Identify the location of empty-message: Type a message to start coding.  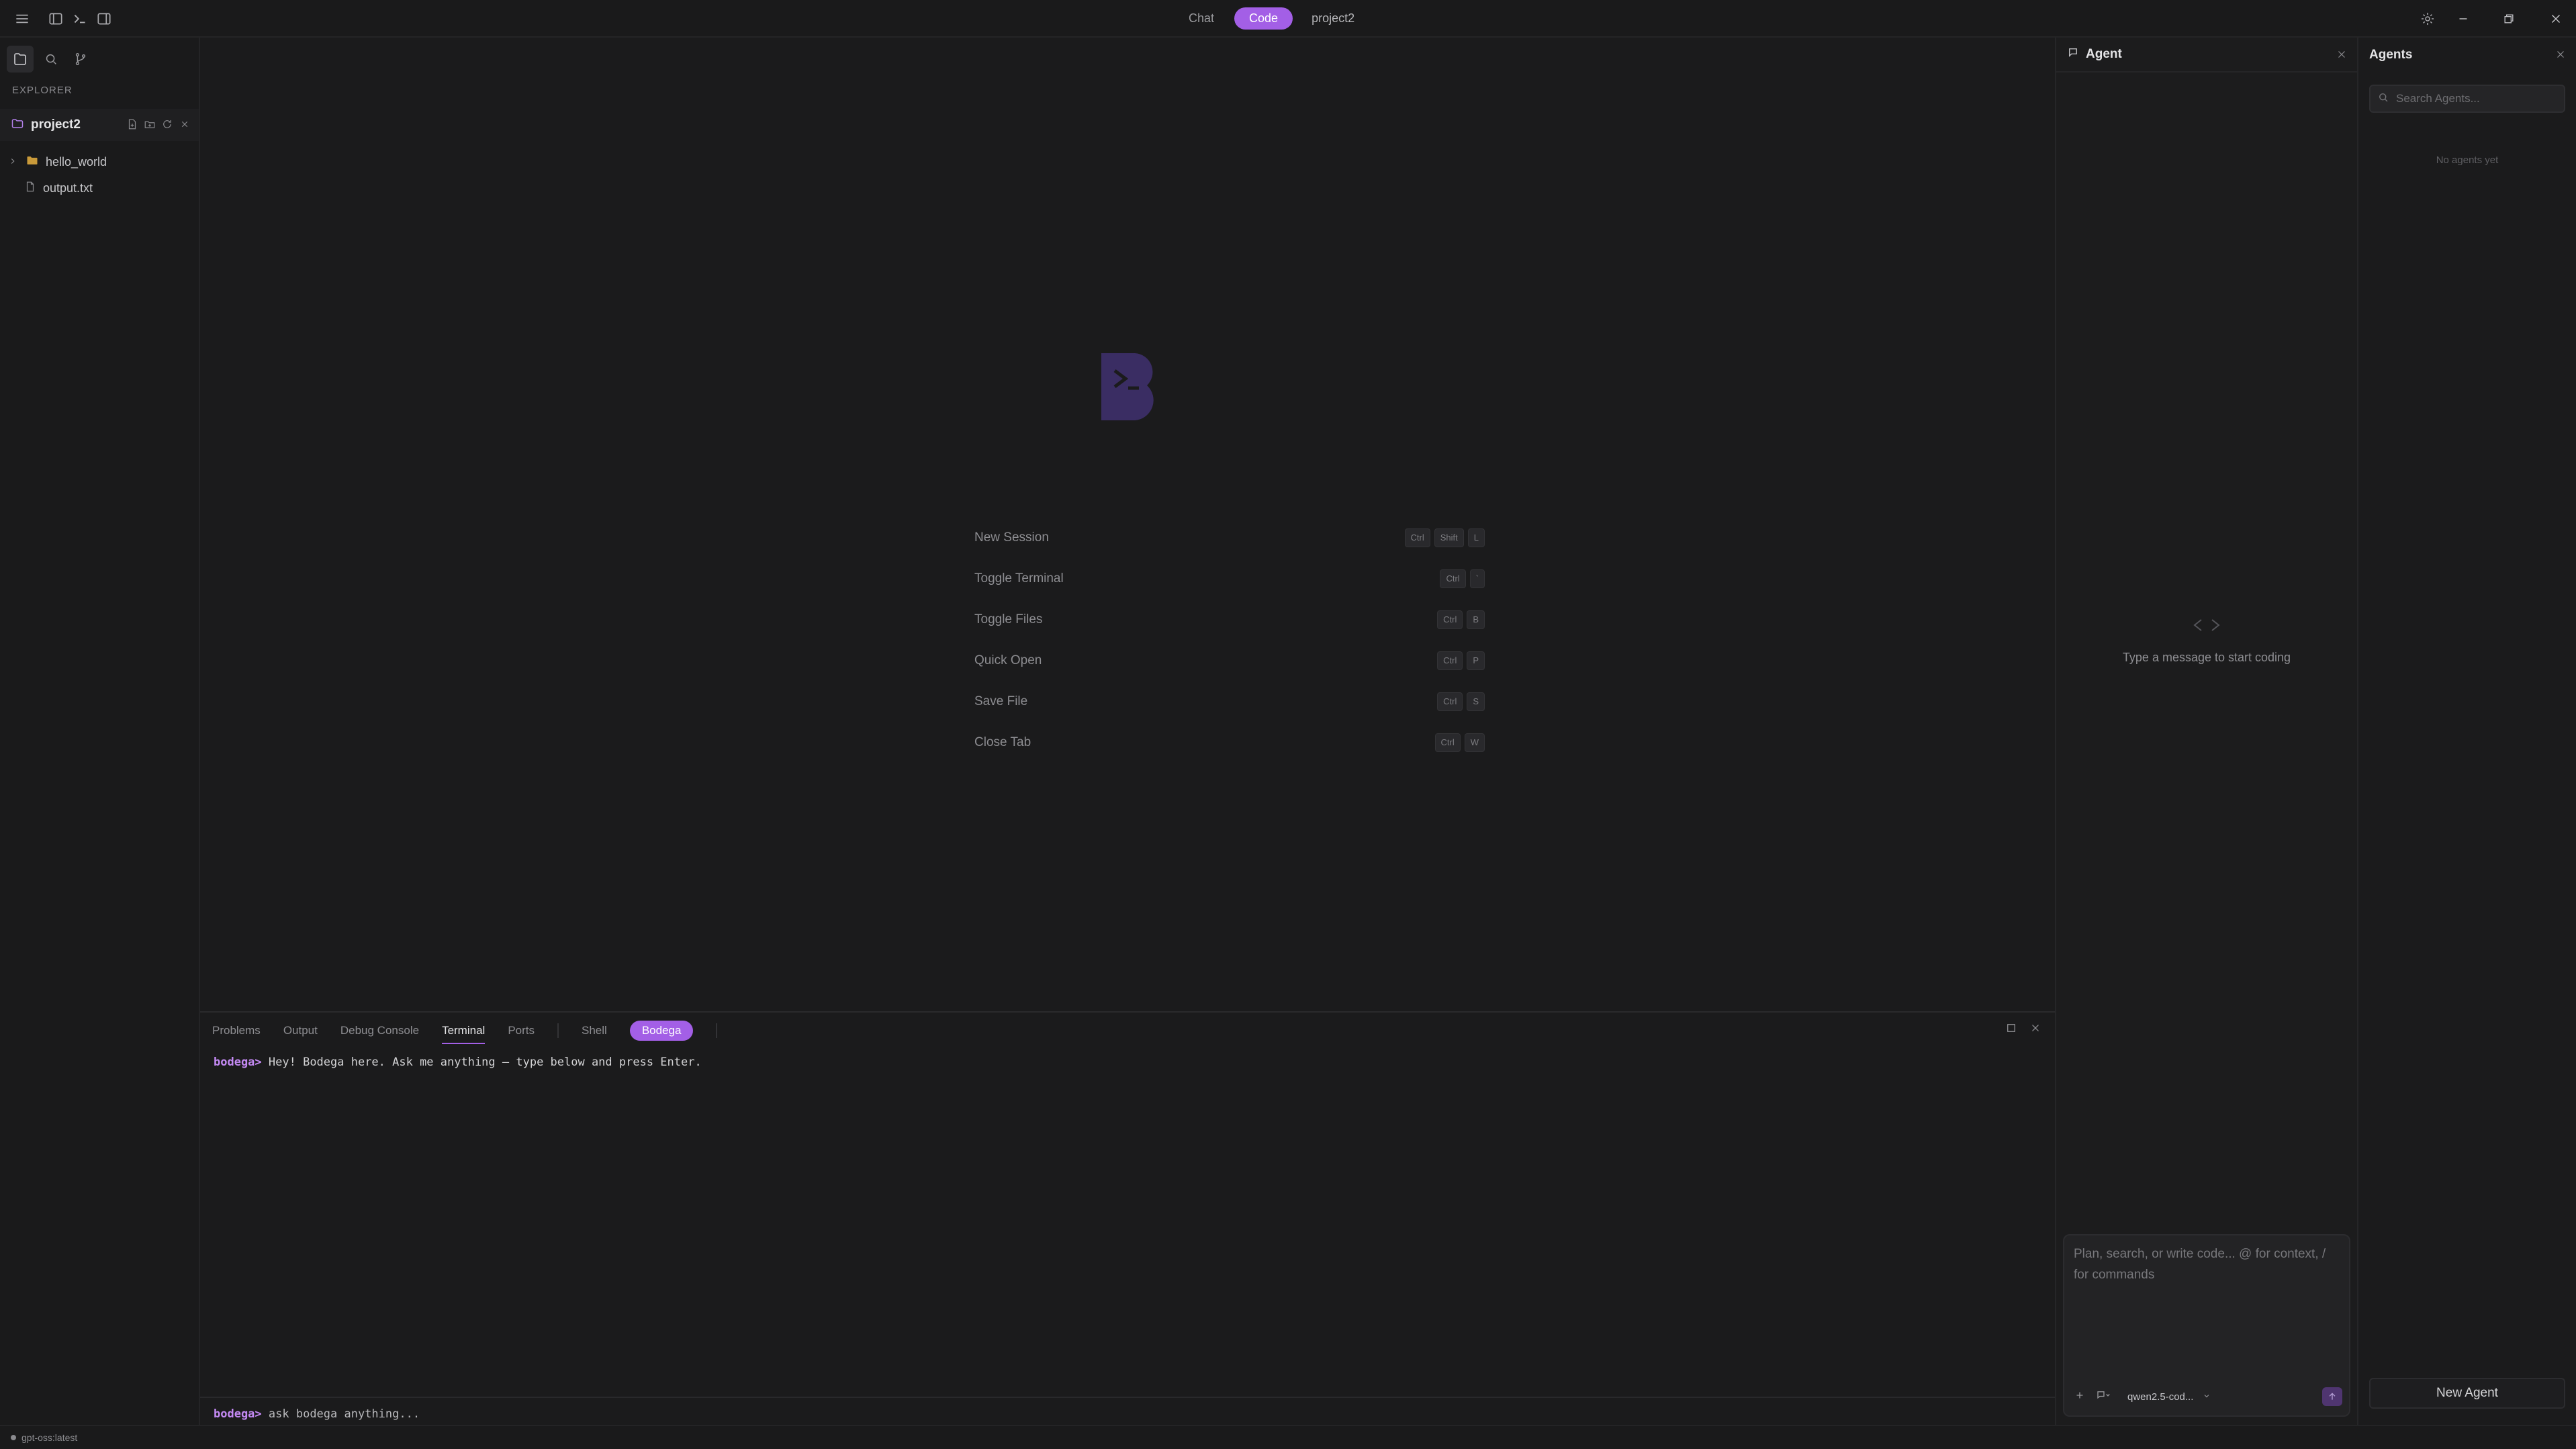
(2206, 658).